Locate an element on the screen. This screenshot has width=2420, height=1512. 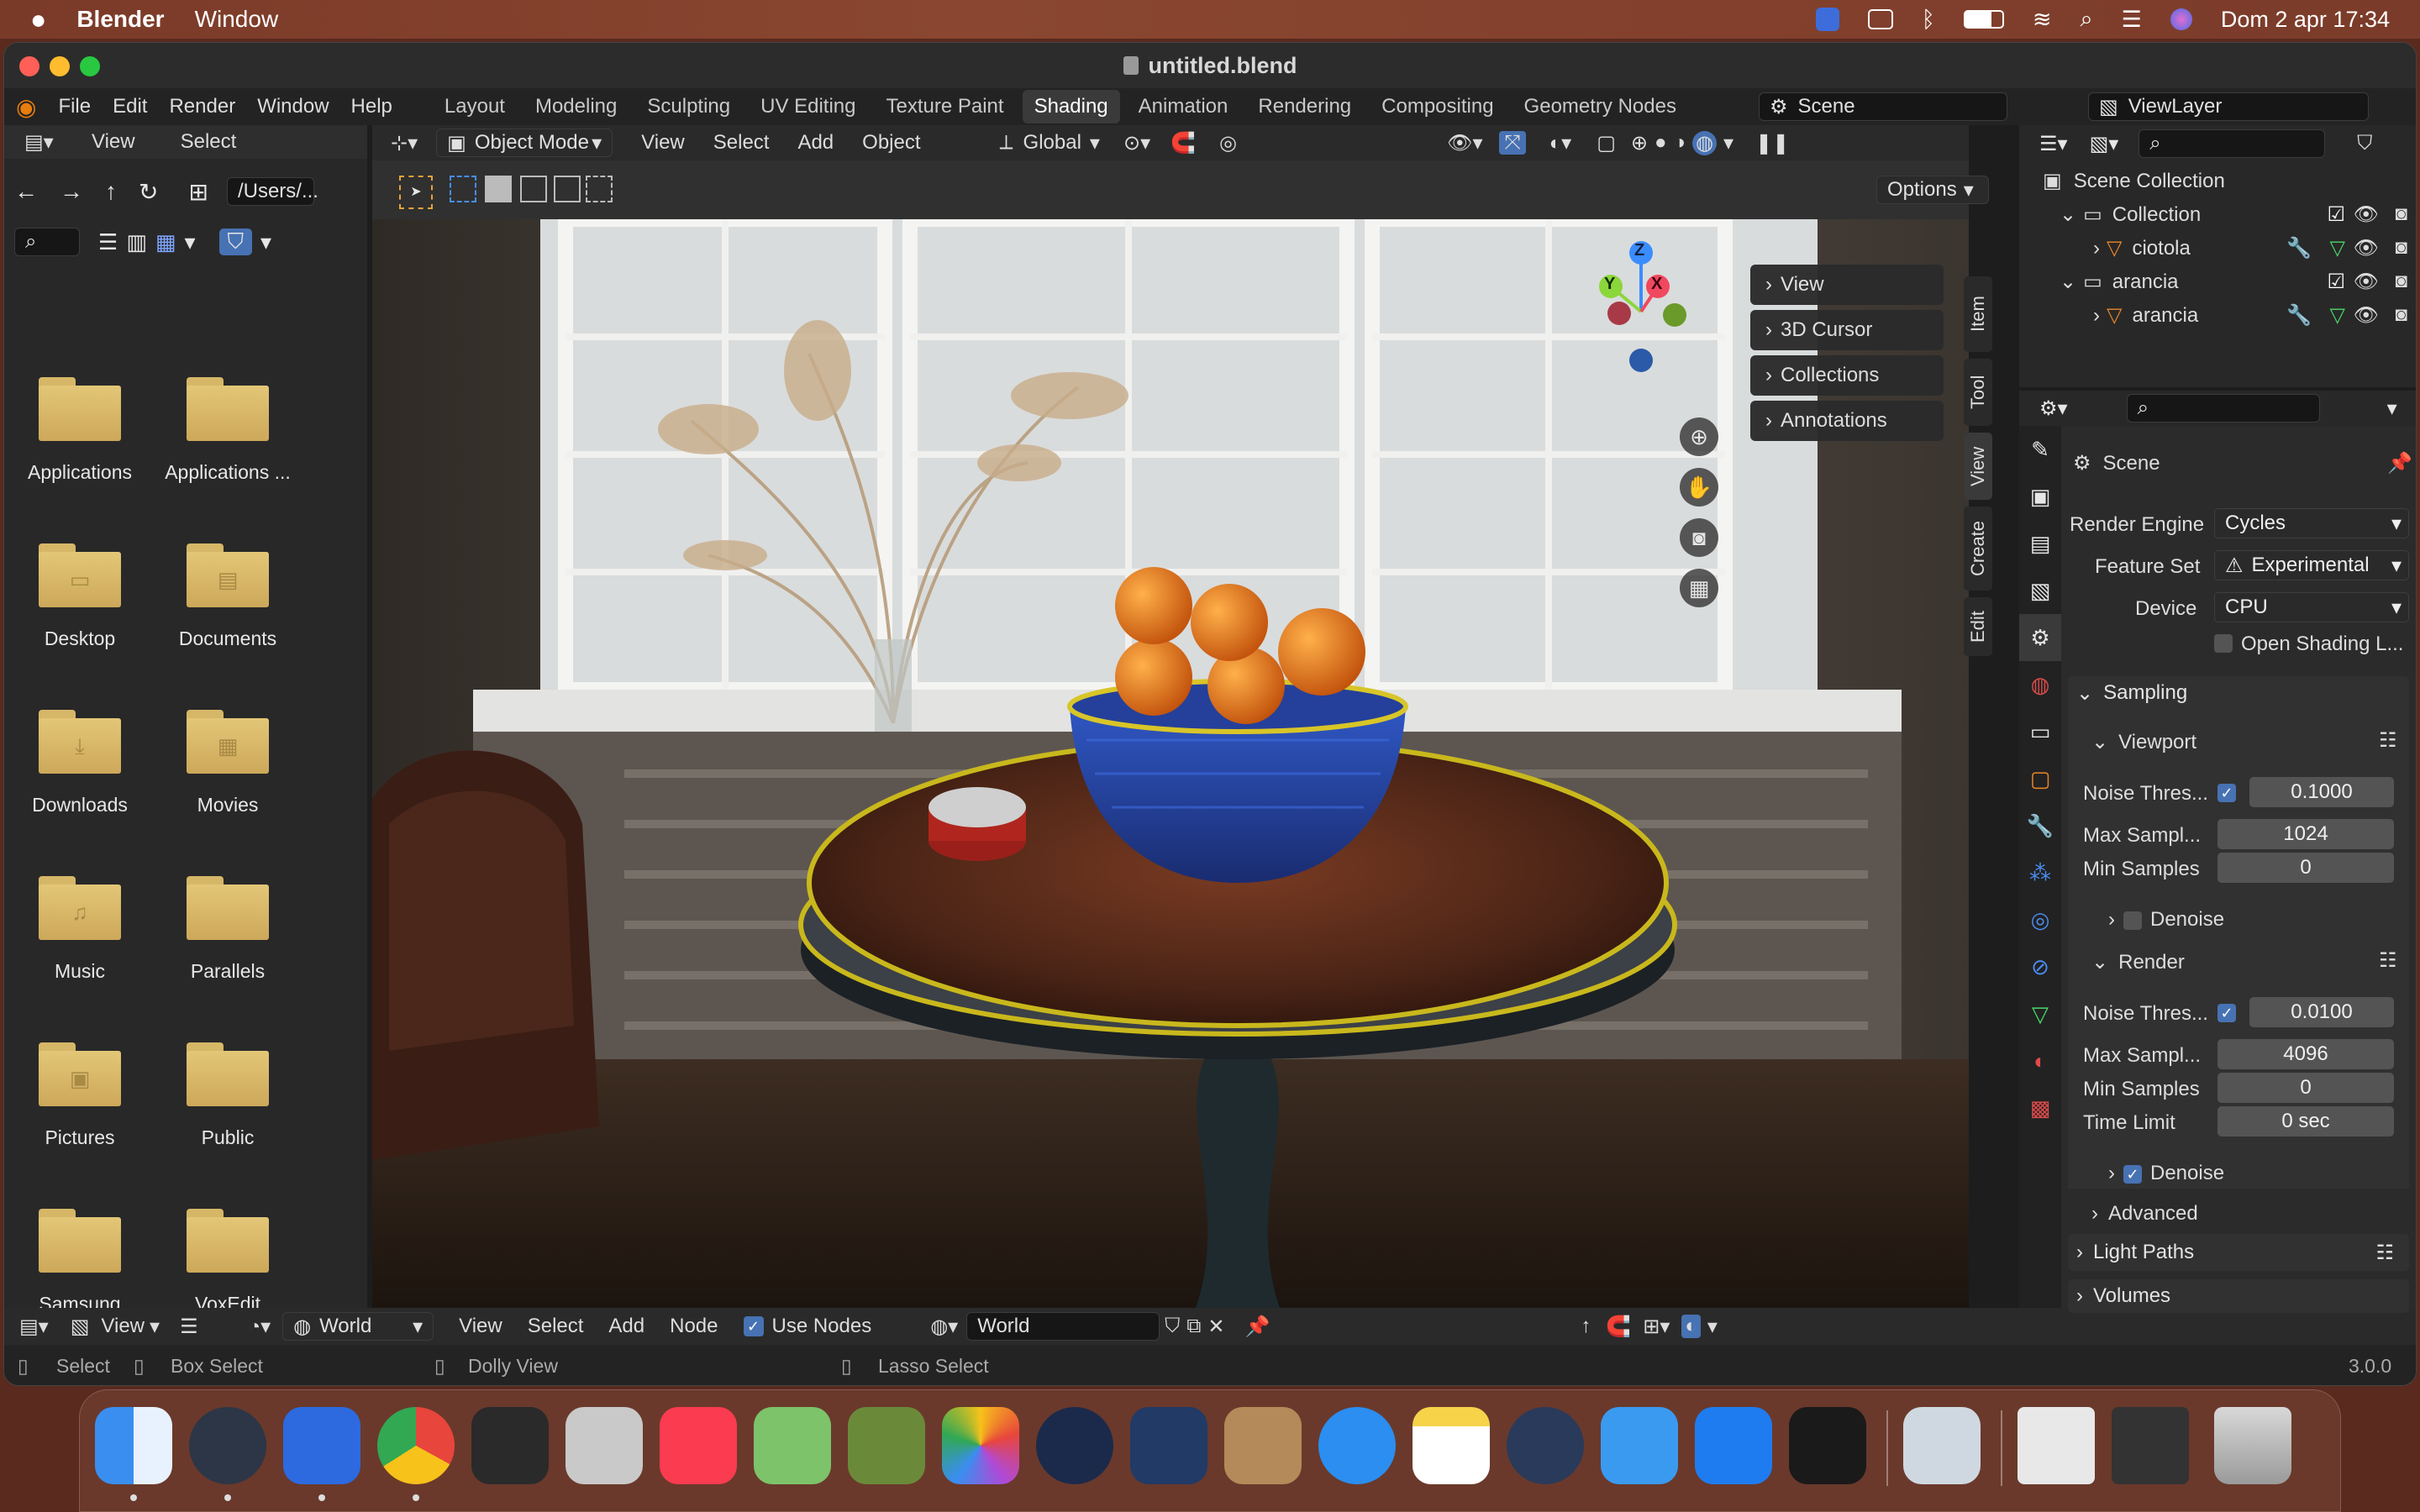
tab-uv-editing: UV Editing is located at coordinates (808, 106).